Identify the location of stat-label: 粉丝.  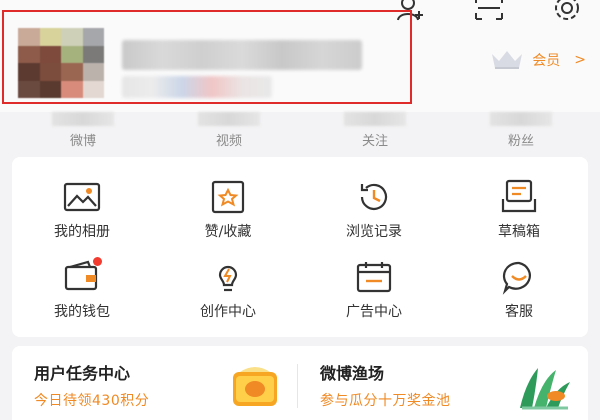
(520, 141).